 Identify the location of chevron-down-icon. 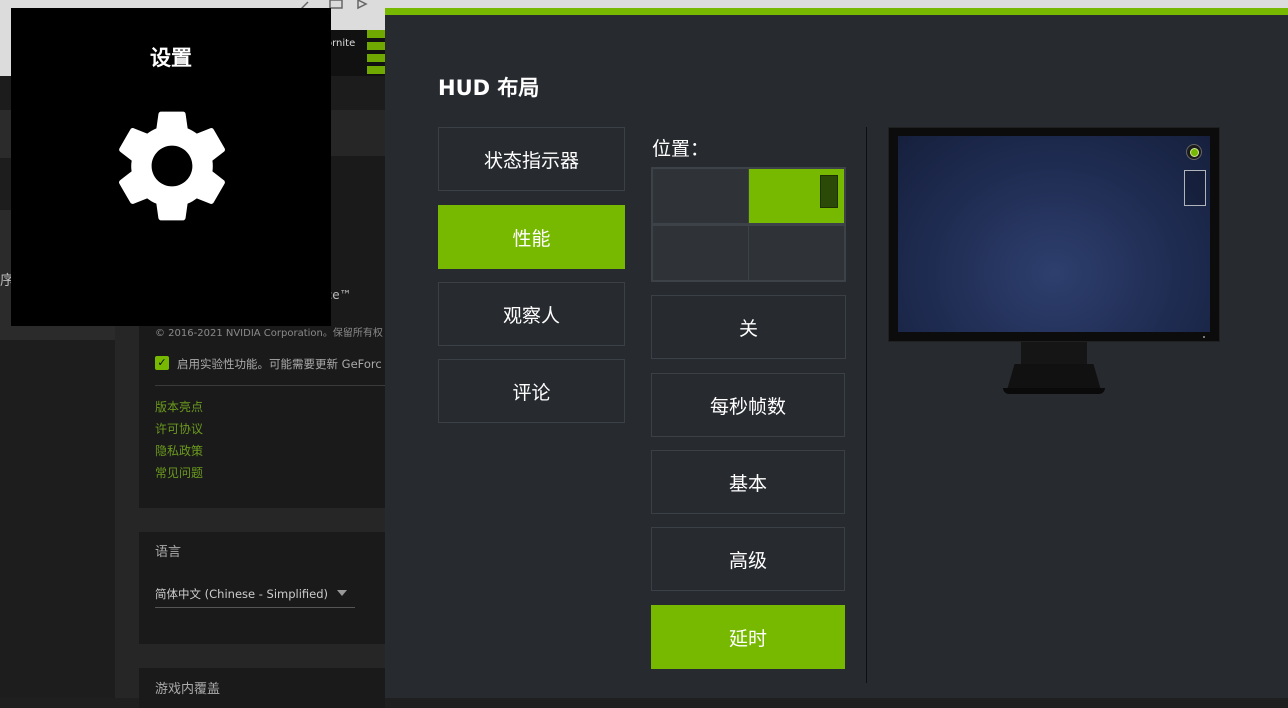
(342, 593).